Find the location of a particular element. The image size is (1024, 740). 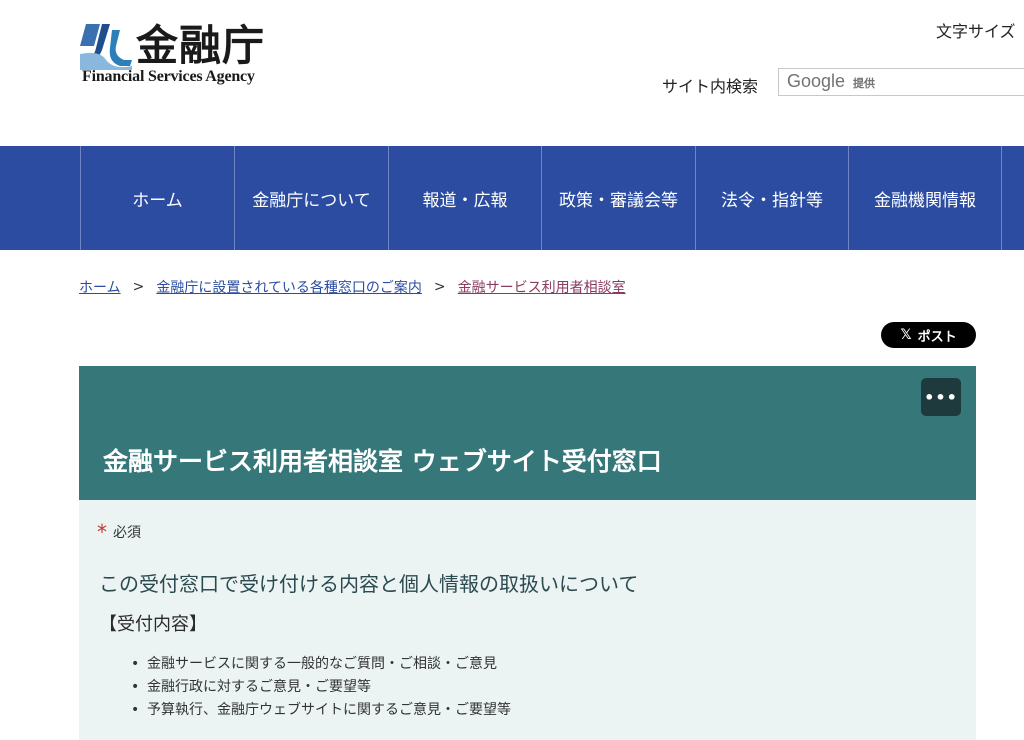

required-legend: * 必須 is located at coordinates (119, 532).